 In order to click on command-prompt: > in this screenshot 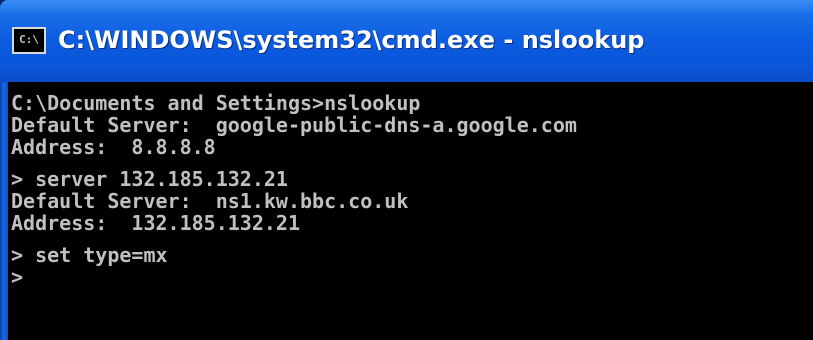, I will do `click(294, 277)`.